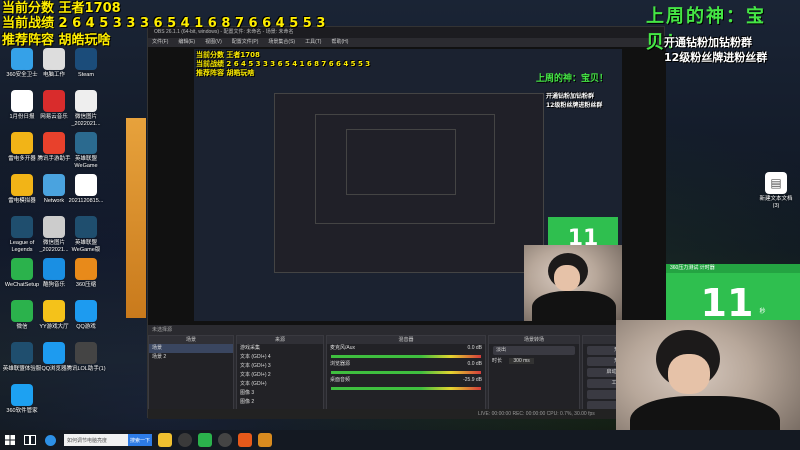 The height and width of the screenshot is (450, 800). Describe the element at coordinates (245, 440) in the screenshot. I see `browser-taskbar-icon` at that location.